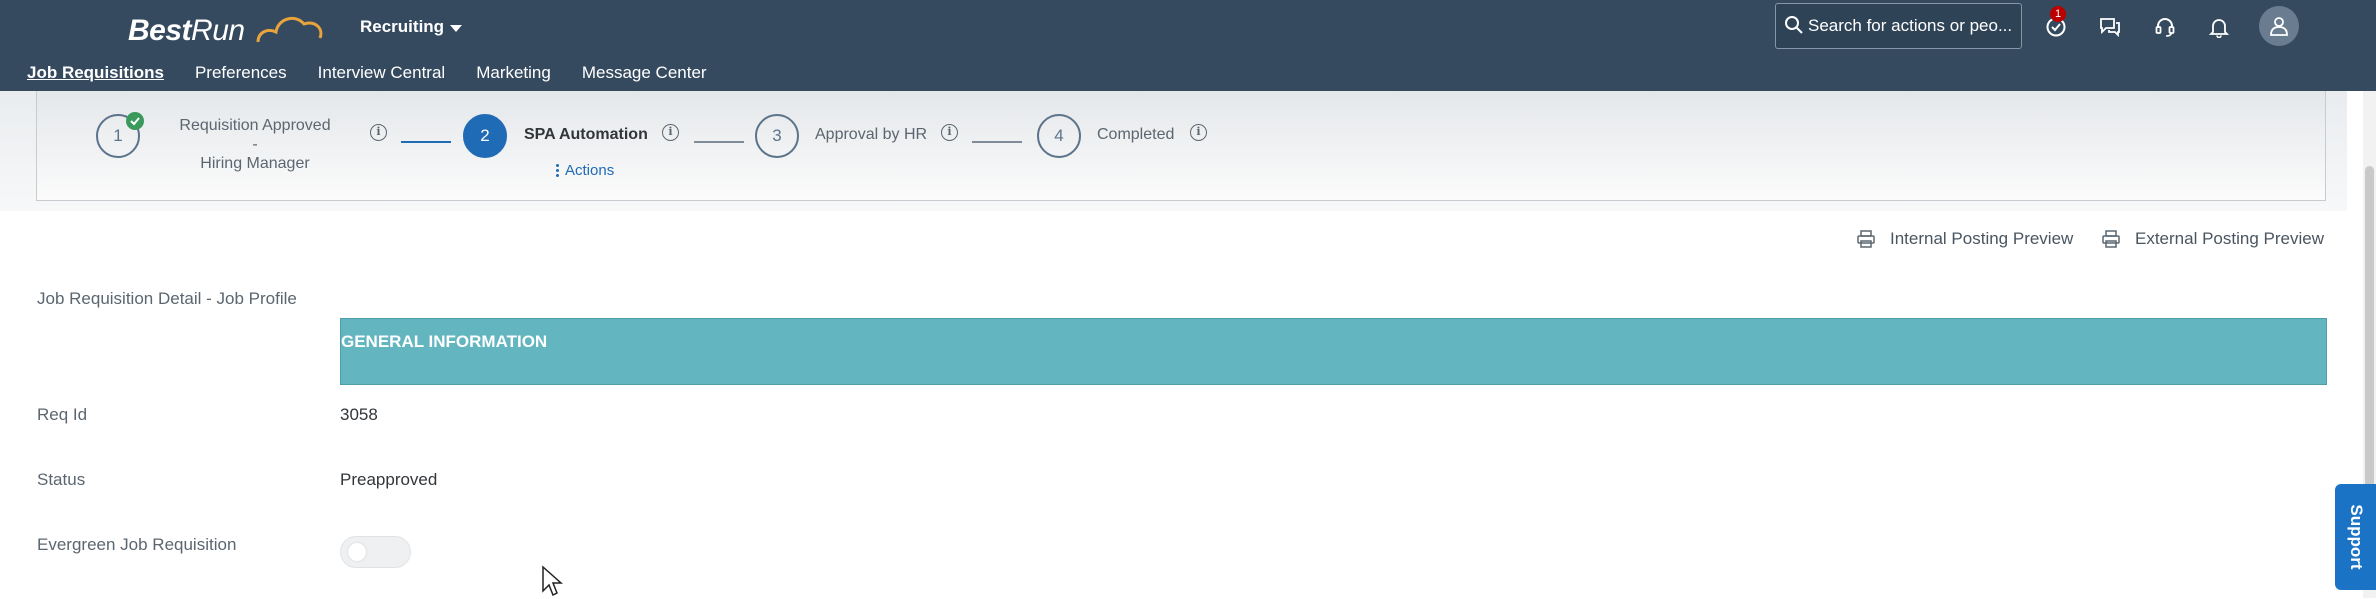 This screenshot has width=2376, height=599. I want to click on step-number: 2, so click(485, 135).